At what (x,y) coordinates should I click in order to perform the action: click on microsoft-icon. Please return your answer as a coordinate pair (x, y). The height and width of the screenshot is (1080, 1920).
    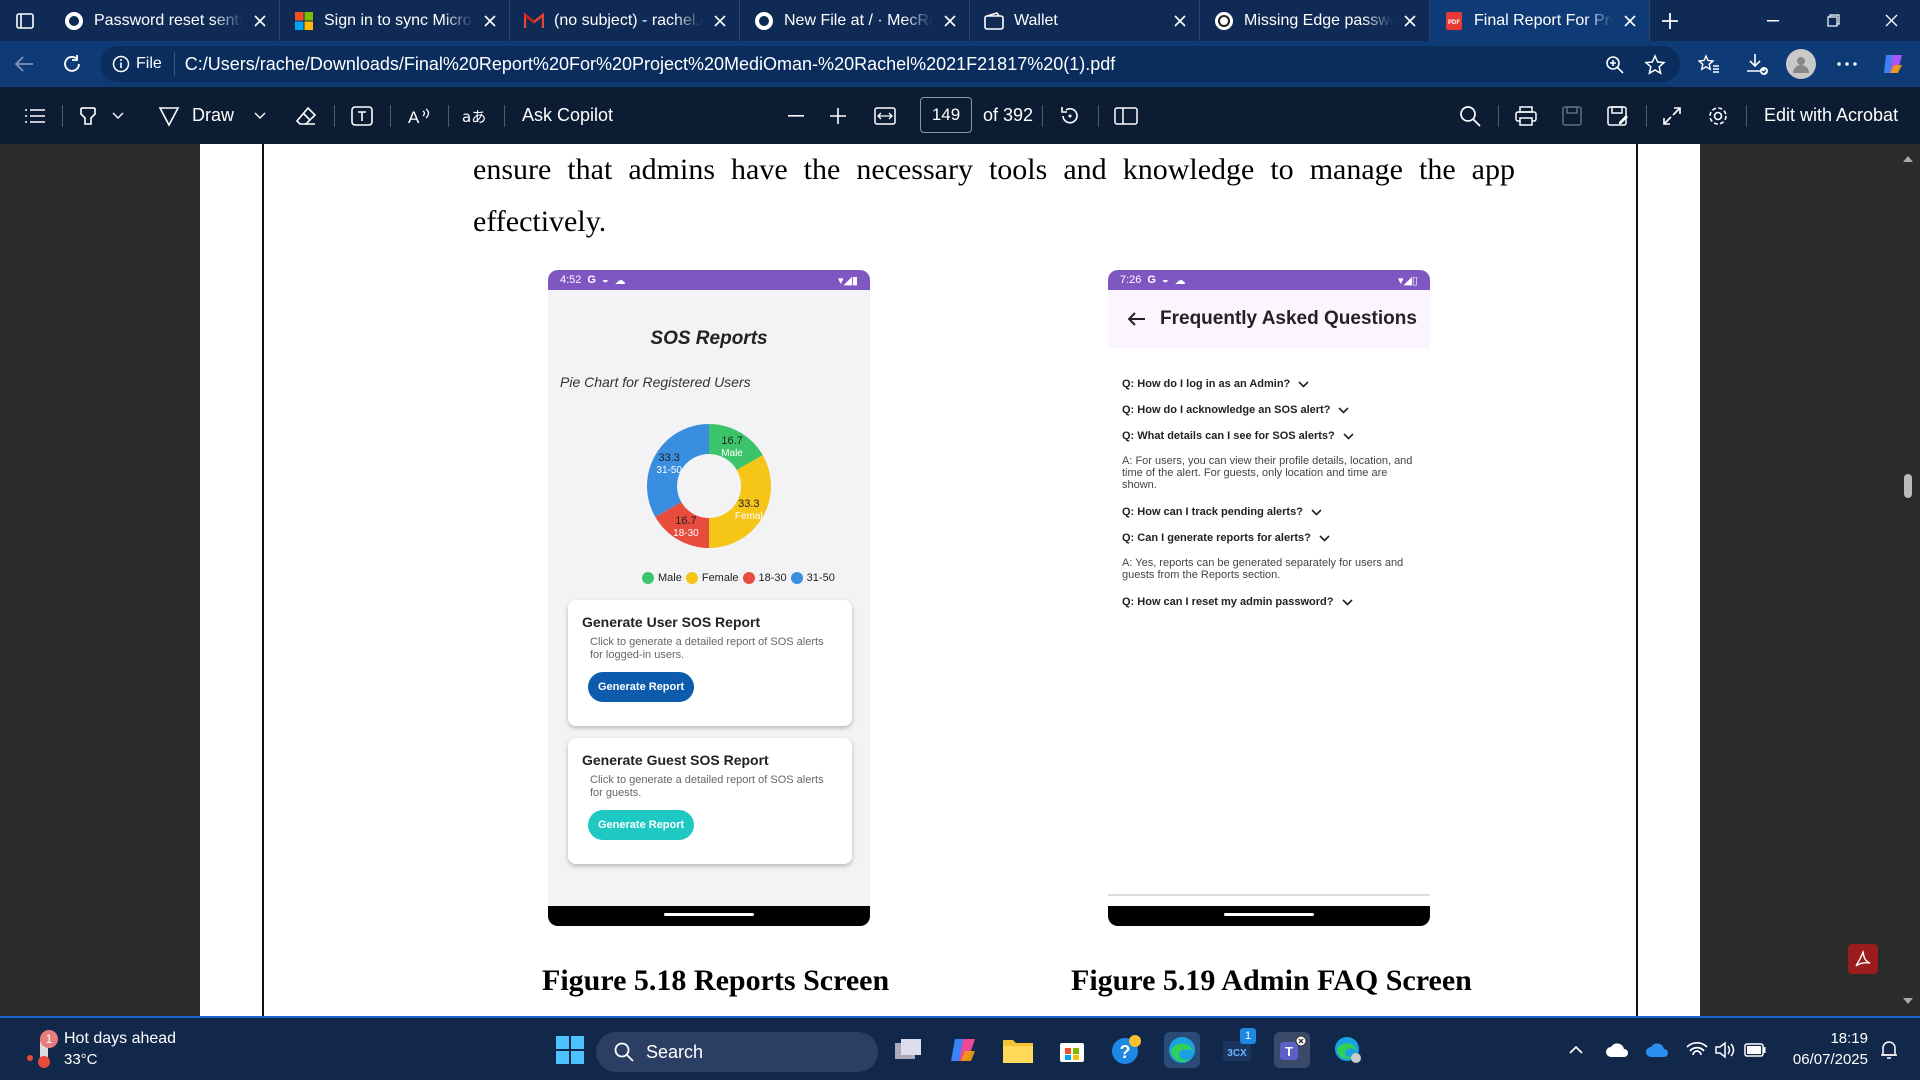
    Looking at the image, I should click on (304, 20).